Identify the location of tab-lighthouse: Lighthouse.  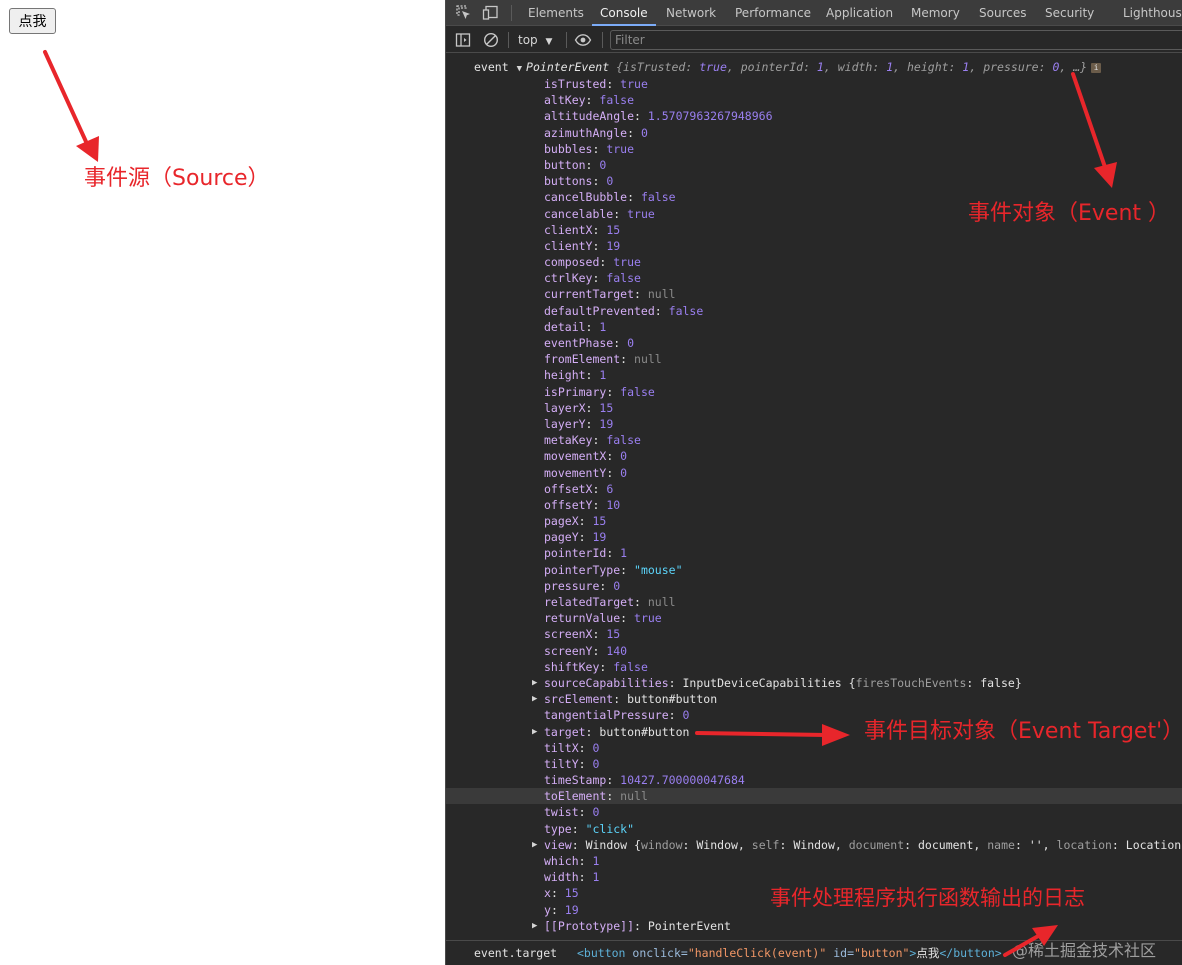
(1152, 13).